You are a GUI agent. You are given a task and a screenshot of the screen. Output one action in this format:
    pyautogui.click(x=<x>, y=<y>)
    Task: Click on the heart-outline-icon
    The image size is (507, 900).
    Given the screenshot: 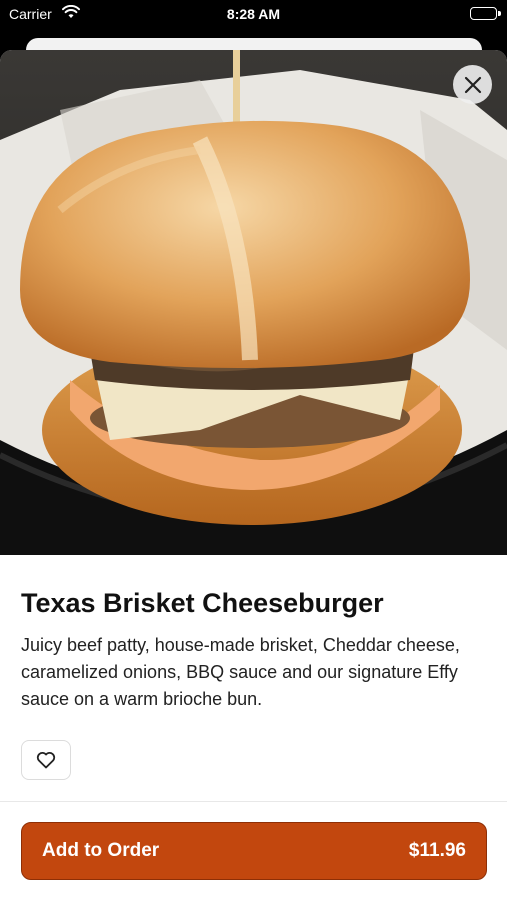 What is the action you would take?
    pyautogui.click(x=46, y=760)
    